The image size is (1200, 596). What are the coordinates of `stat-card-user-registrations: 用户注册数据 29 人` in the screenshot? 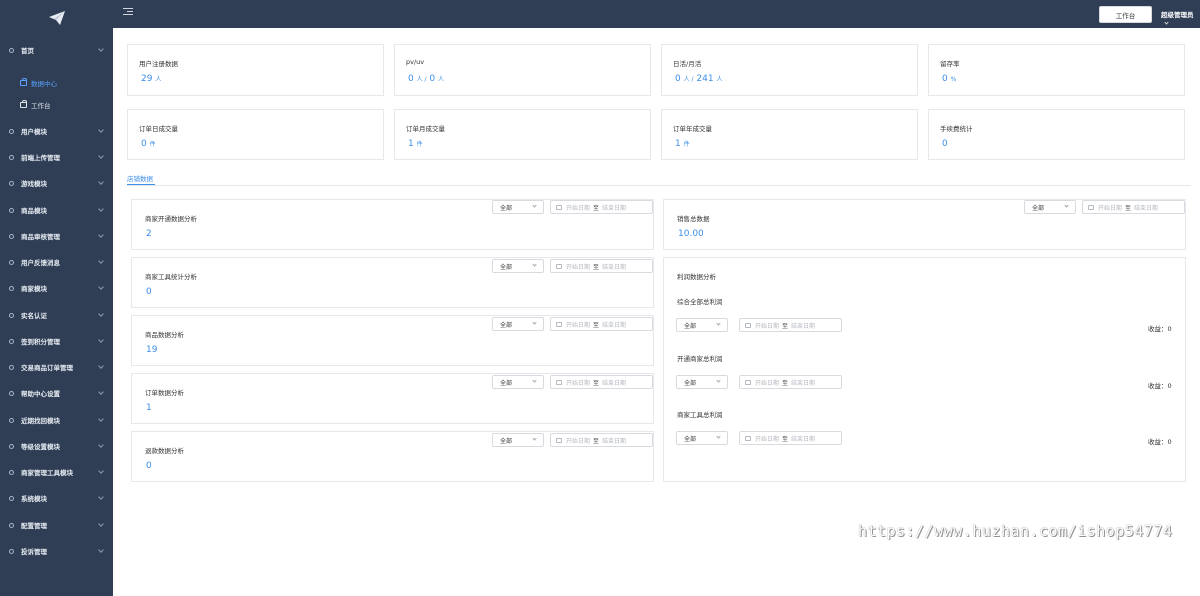 It's located at (255, 70).